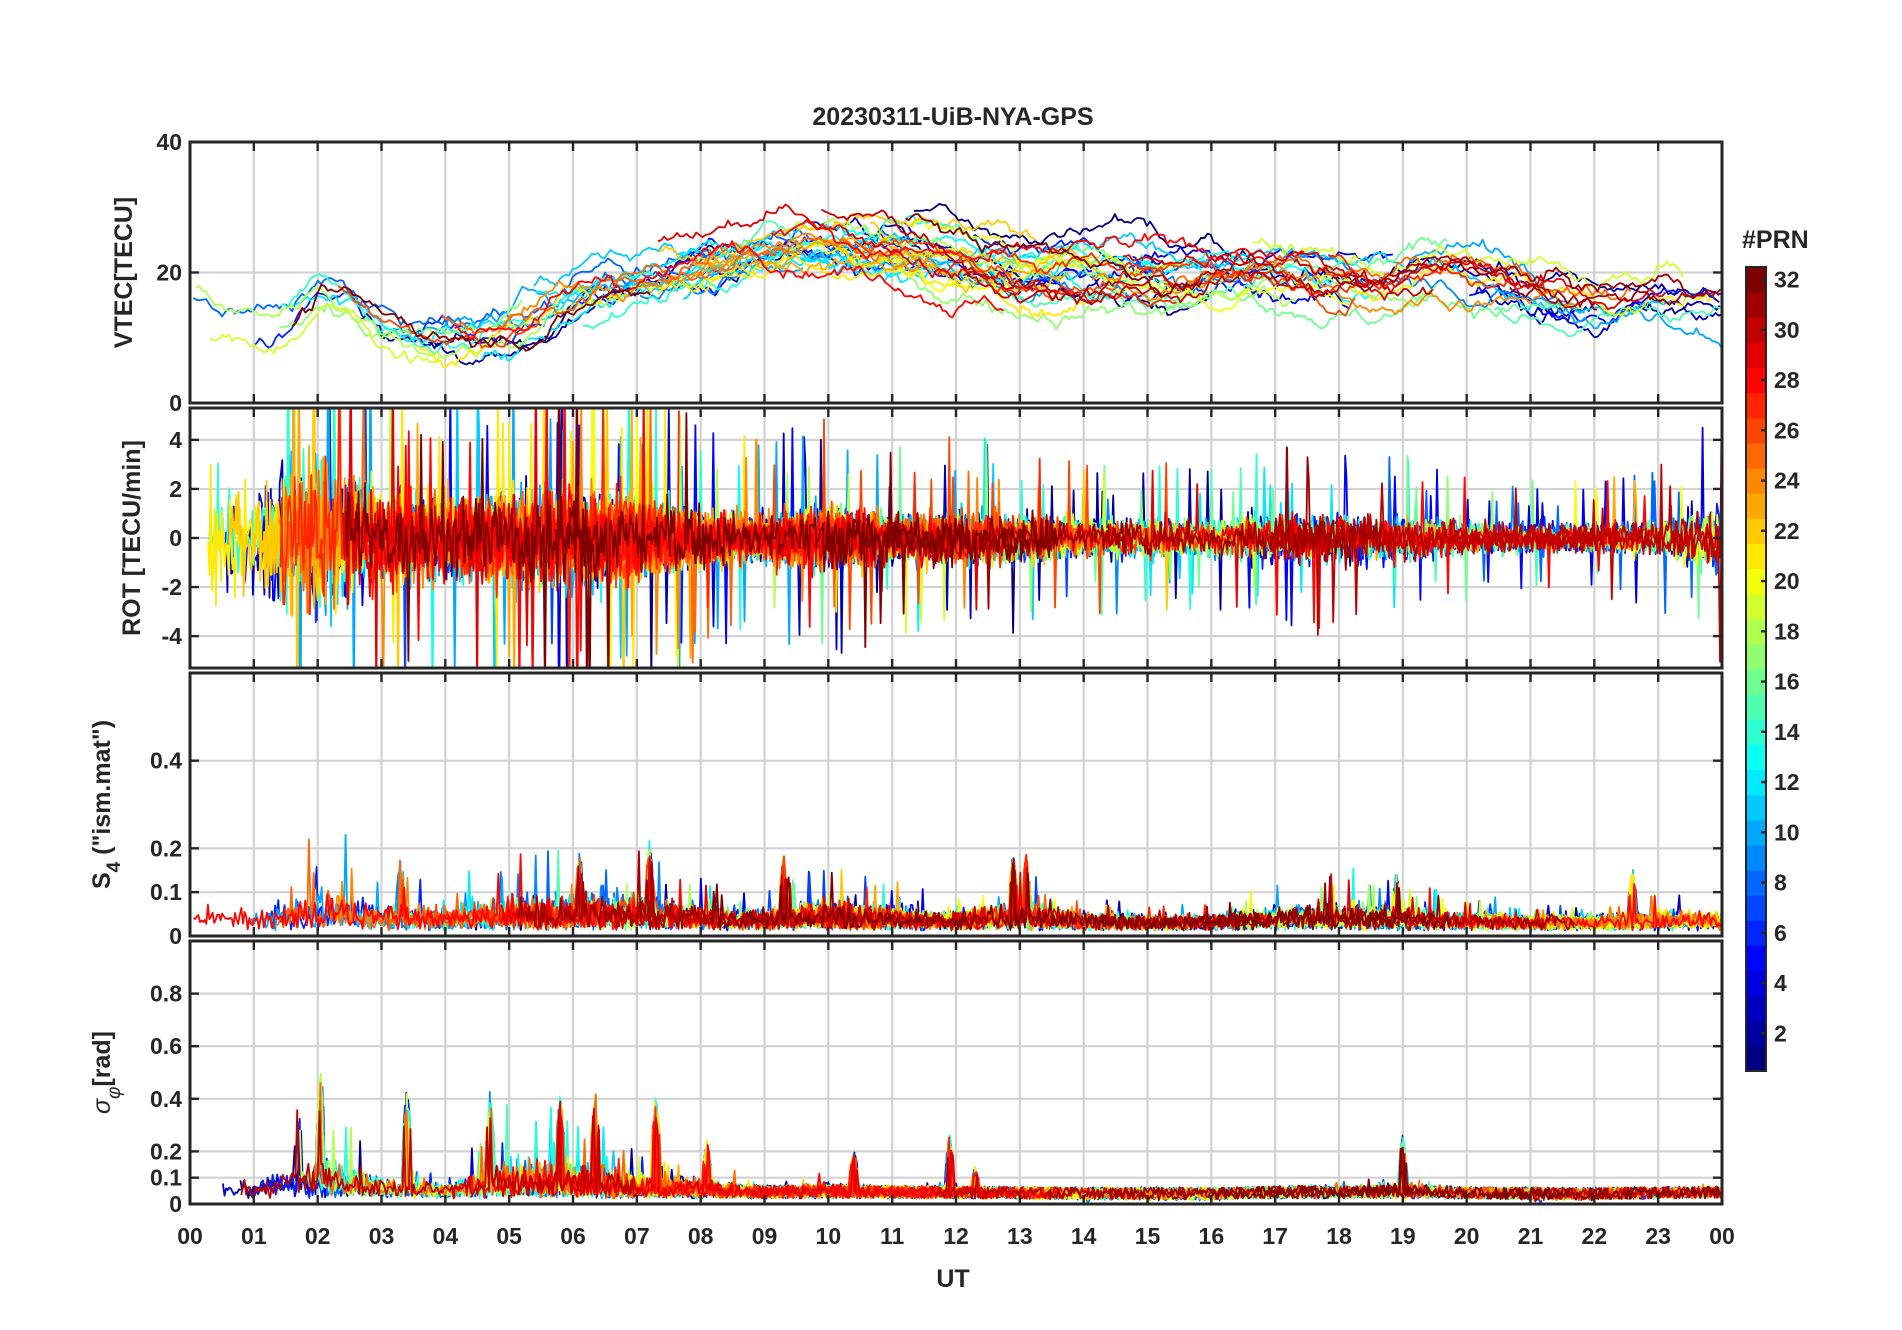 The width and height of the screenshot is (1902, 1330). Describe the element at coordinates (106, 804) in the screenshot. I see `y-axis-label: S4 ("ism.mat")` at that location.